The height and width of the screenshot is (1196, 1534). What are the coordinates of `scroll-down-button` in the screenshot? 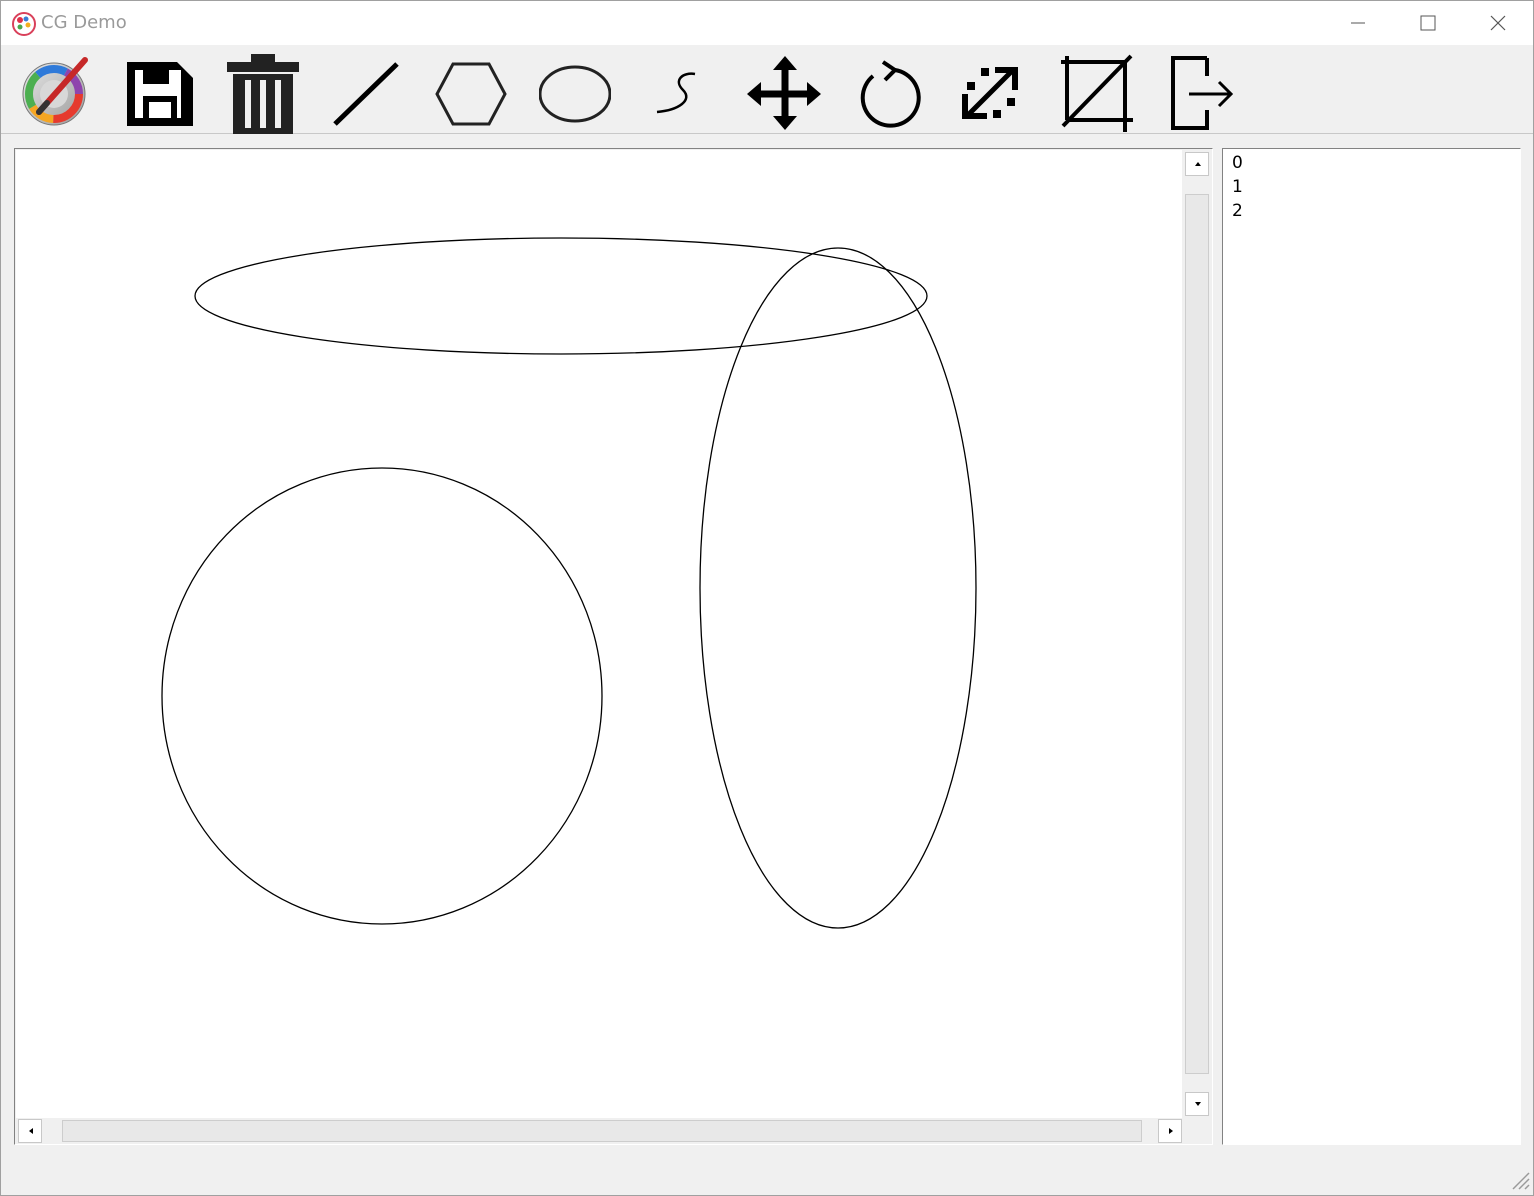 It's located at (1197, 1104).